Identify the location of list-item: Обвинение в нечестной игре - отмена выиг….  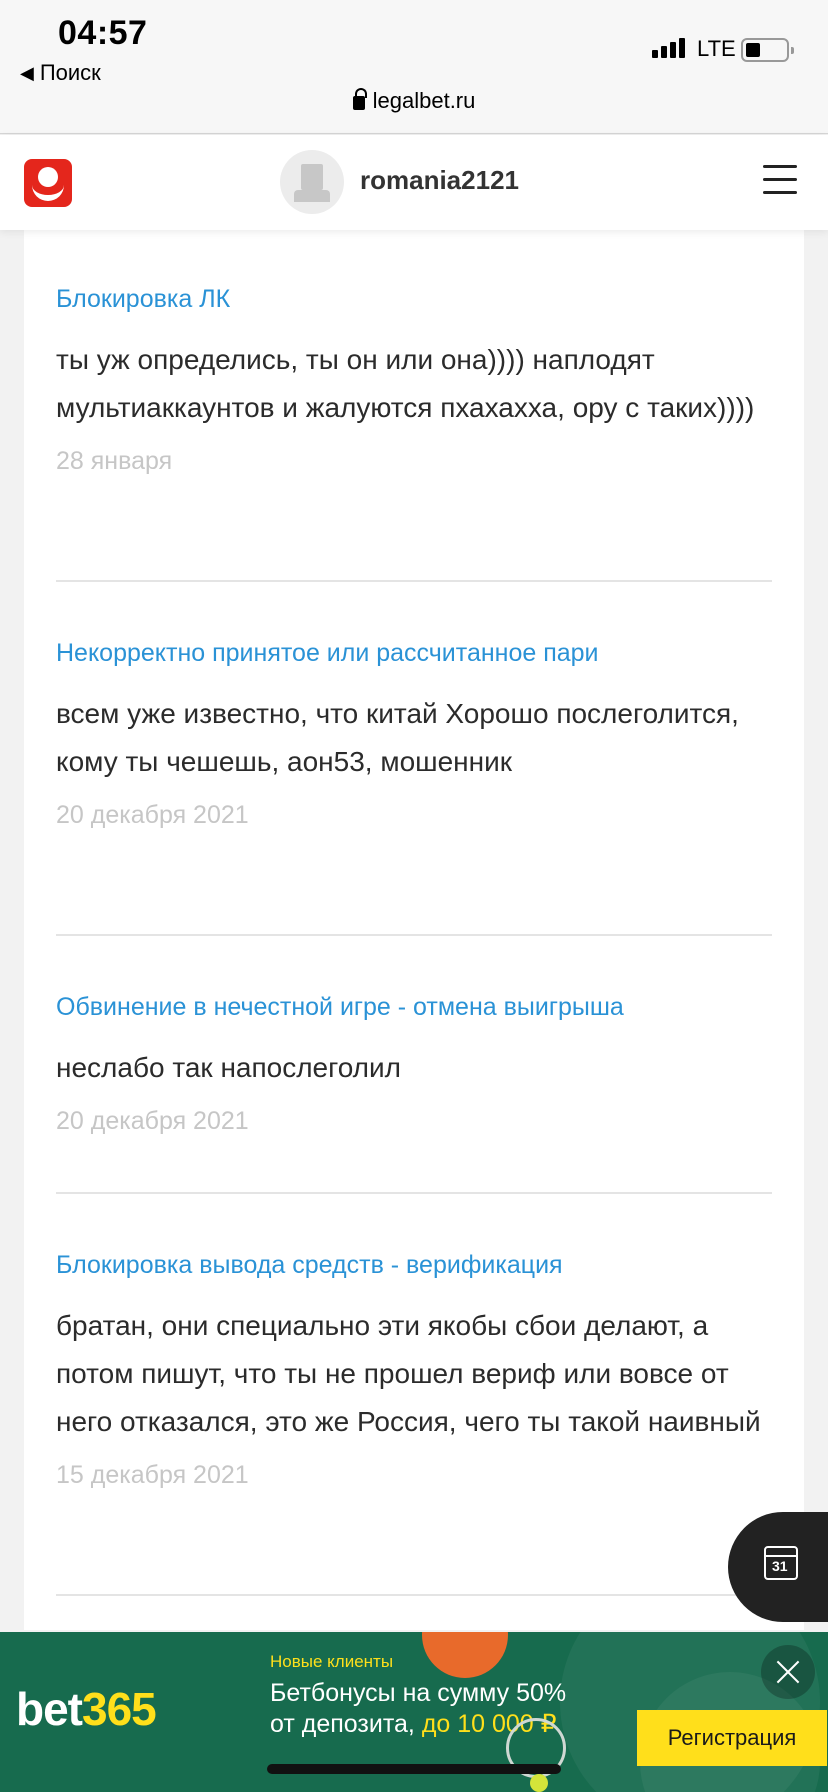
(414, 1064).